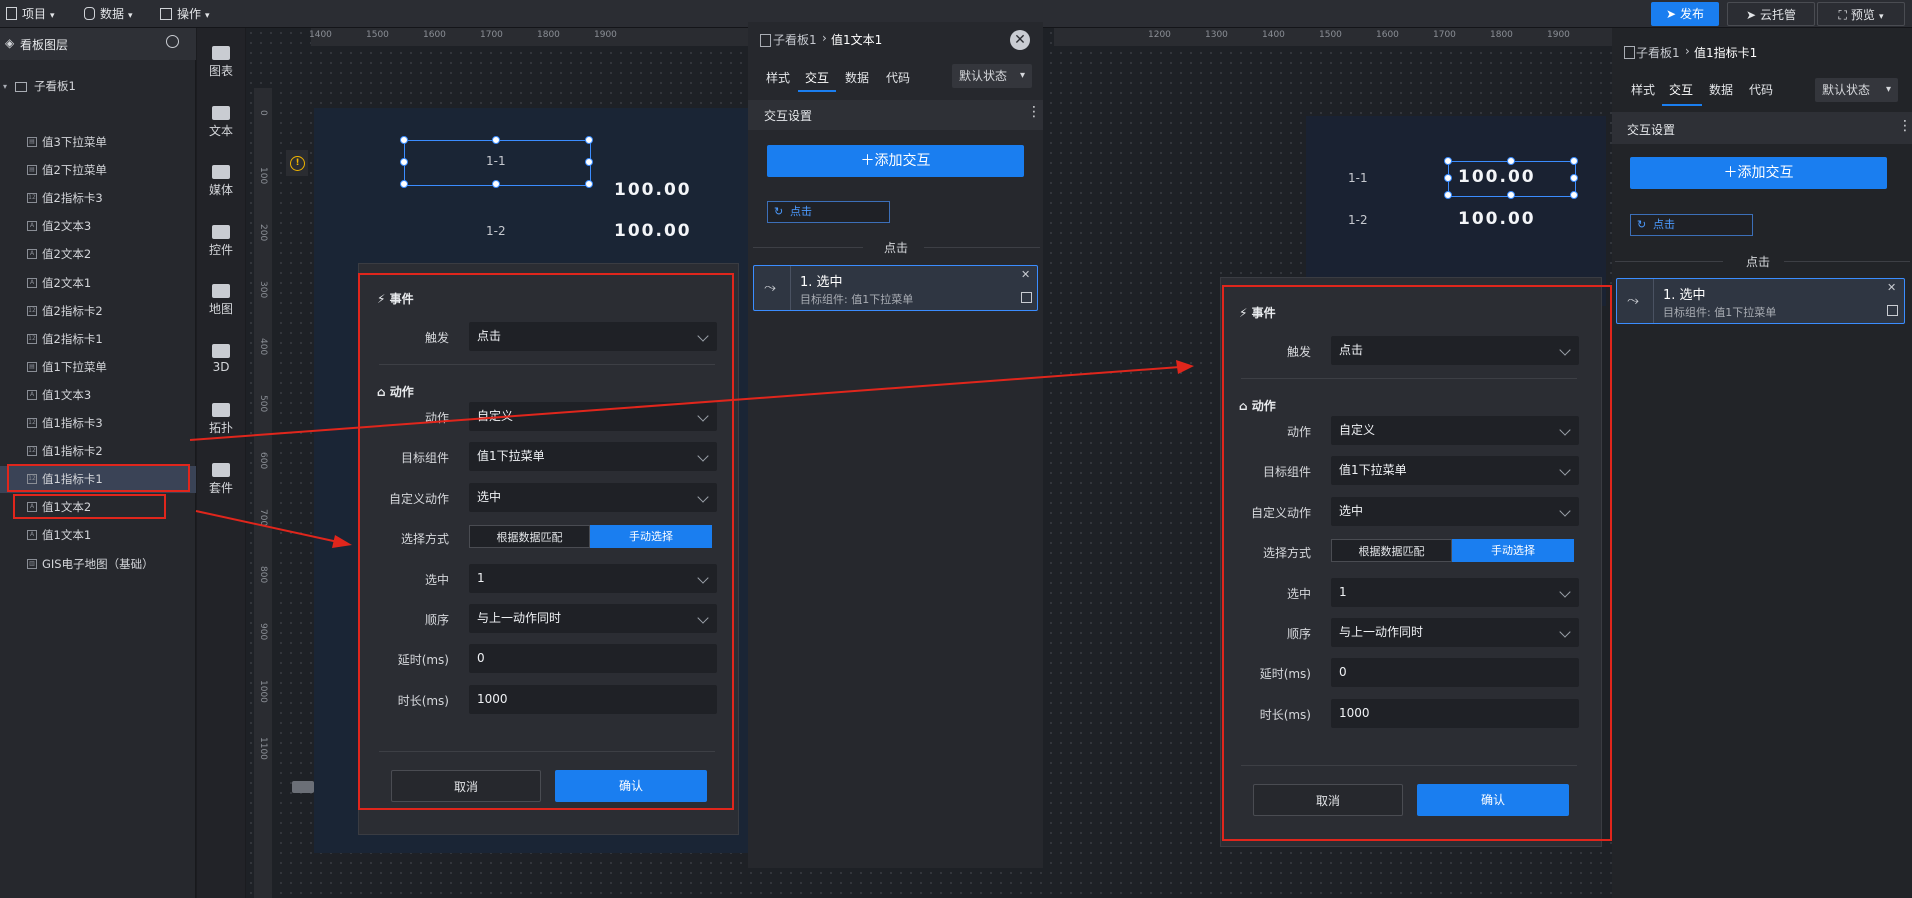 Image resolution: width=1912 pixels, height=898 pixels. What do you see at coordinates (108, 14) in the screenshot?
I see `menu-data: 数据 ▾` at bounding box center [108, 14].